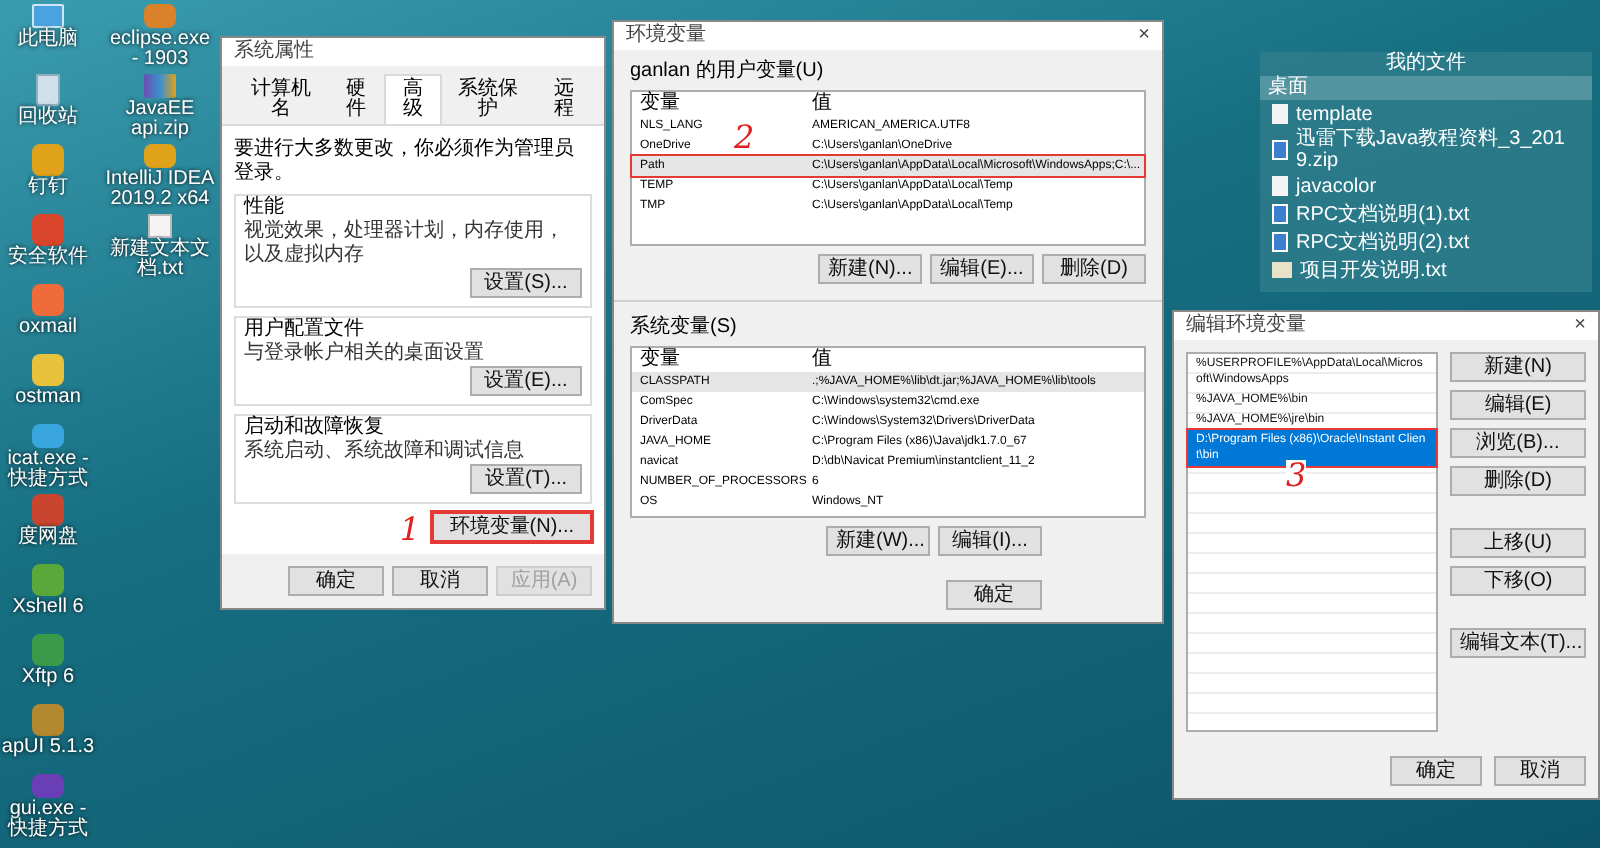 The width and height of the screenshot is (1600, 848). What do you see at coordinates (1383, 242) in the screenshot?
I see `fence-item: RPC文档说明(2).txt` at bounding box center [1383, 242].